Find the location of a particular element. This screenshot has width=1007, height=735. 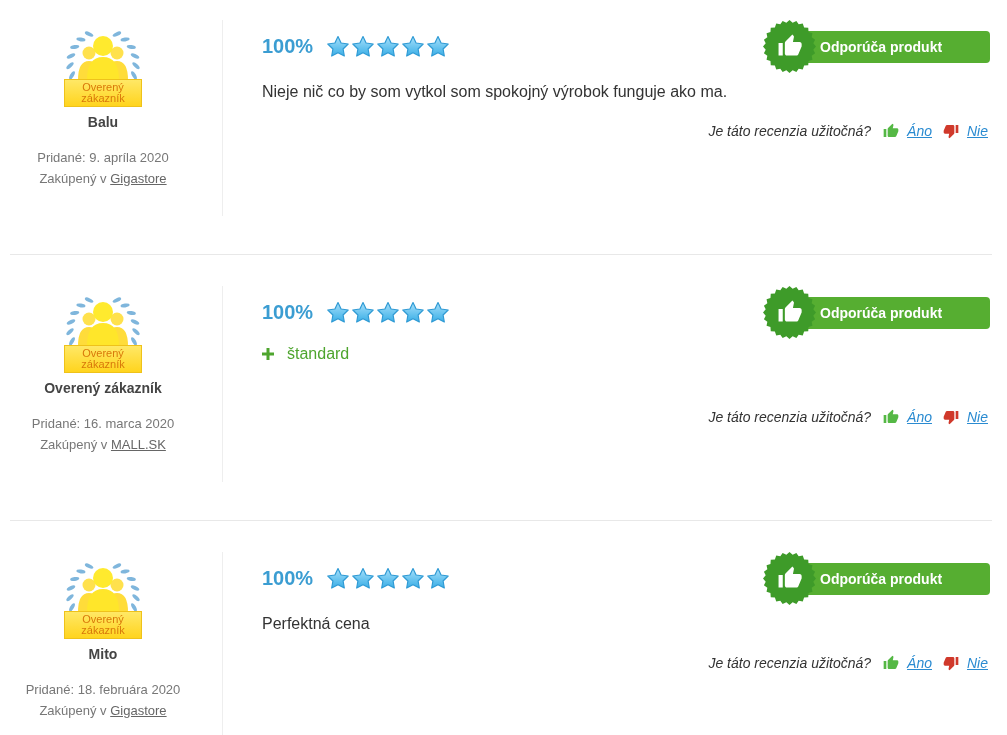

shop-link: MALL.SK is located at coordinates (138, 444).